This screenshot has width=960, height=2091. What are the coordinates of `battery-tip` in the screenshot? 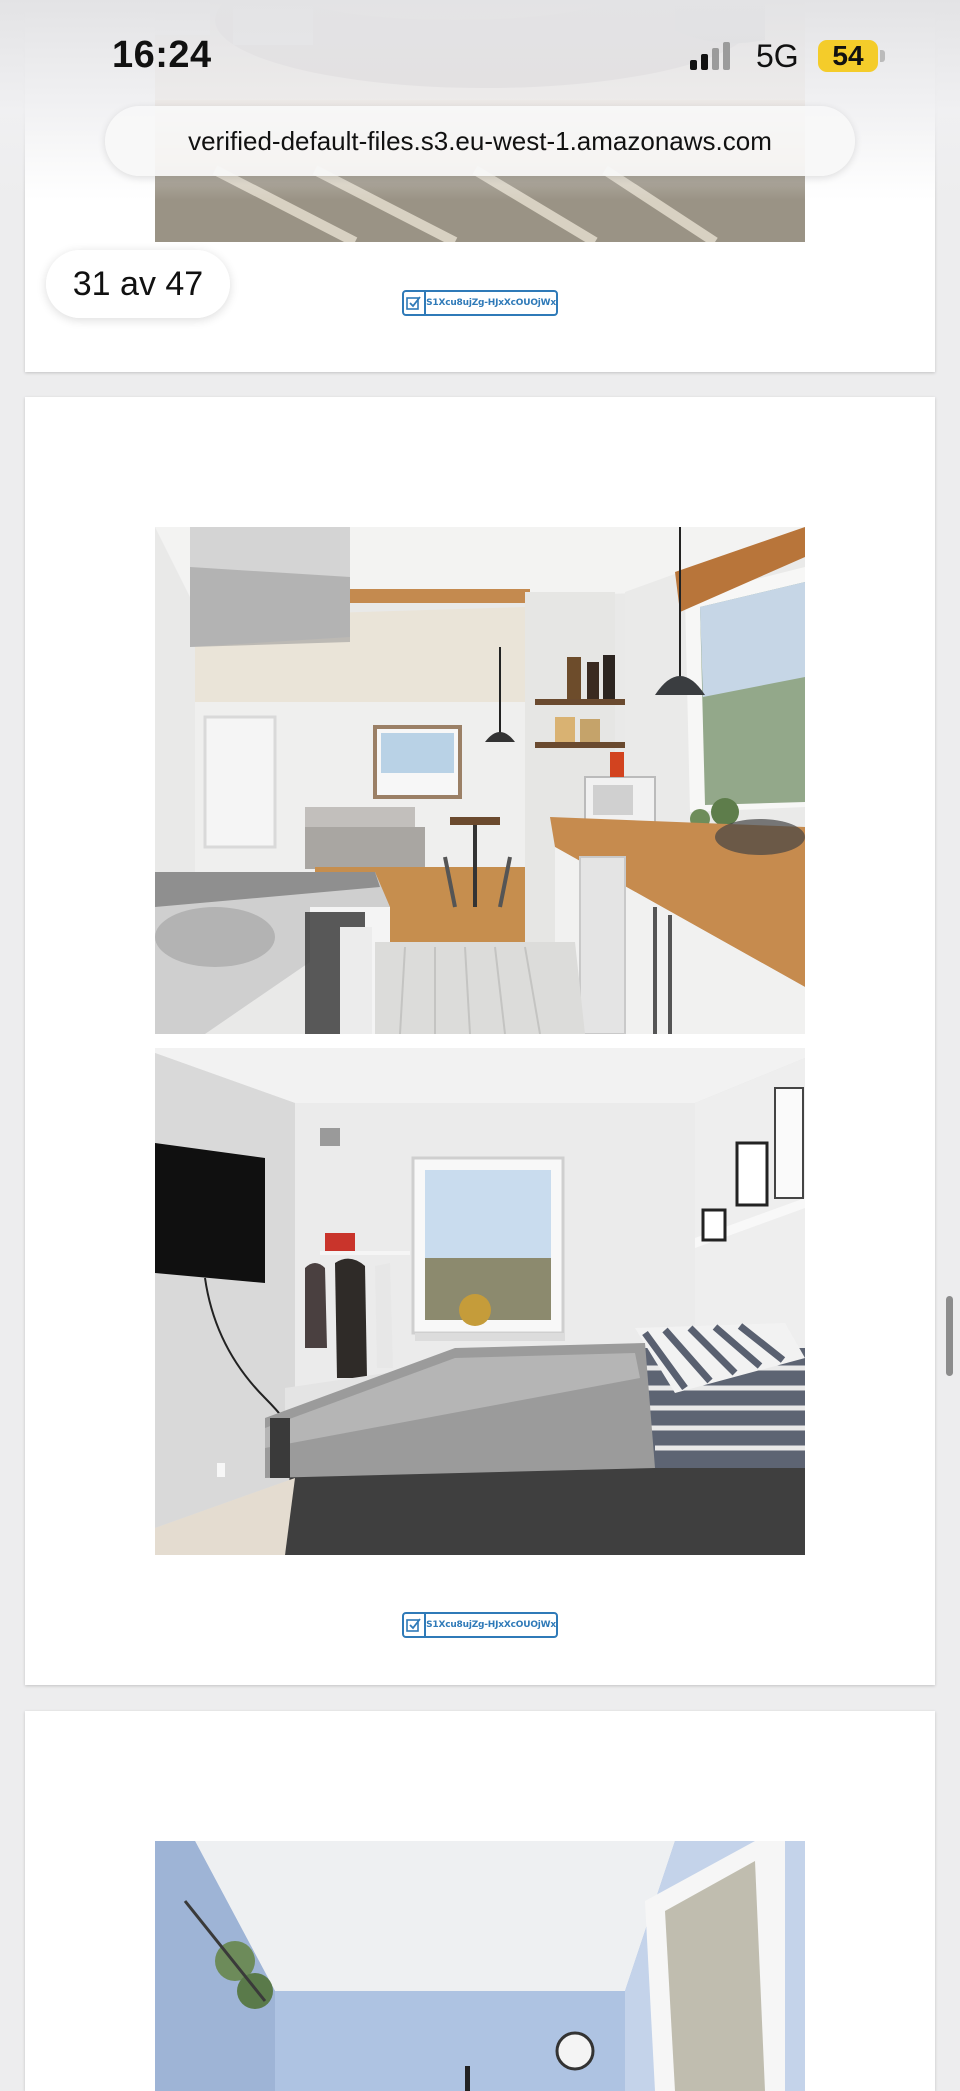 It's located at (882, 56).